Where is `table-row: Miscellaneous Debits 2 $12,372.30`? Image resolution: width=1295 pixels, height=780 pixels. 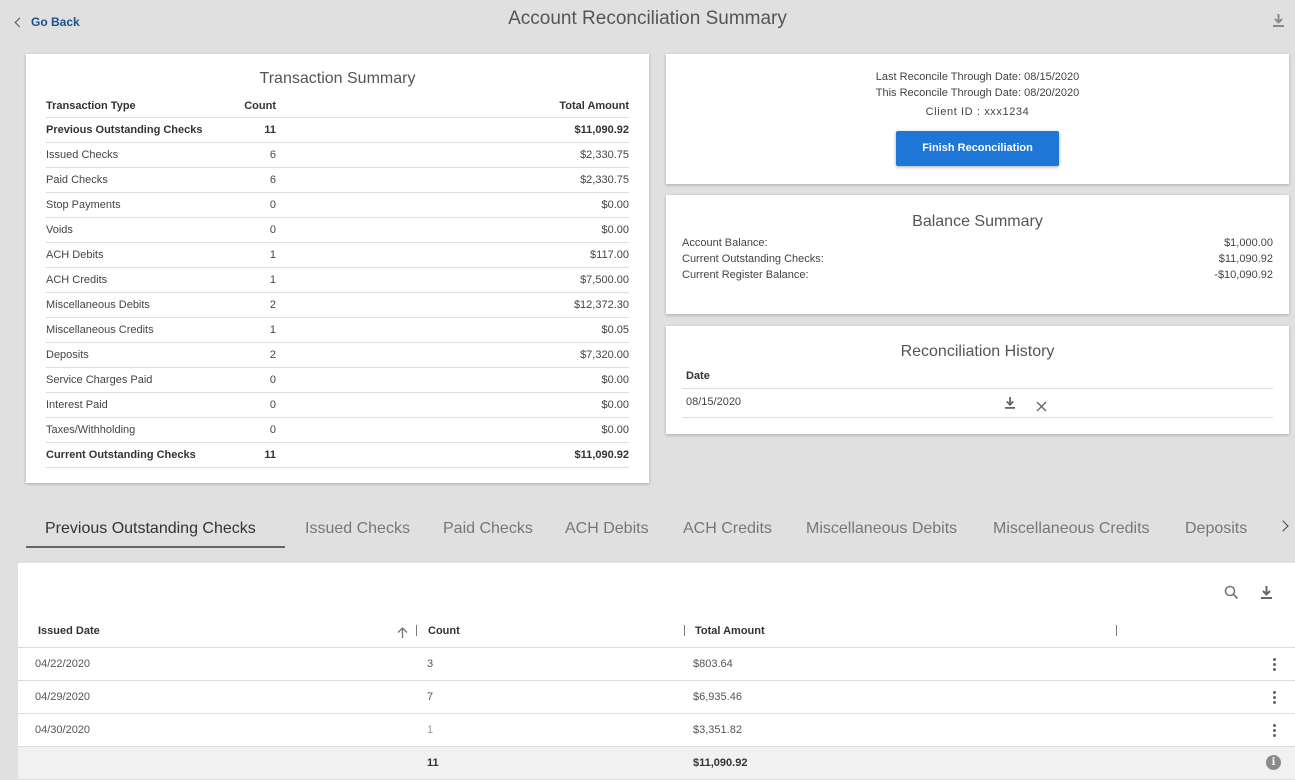 table-row: Miscellaneous Debits 2 $12,372.30 is located at coordinates (337, 305).